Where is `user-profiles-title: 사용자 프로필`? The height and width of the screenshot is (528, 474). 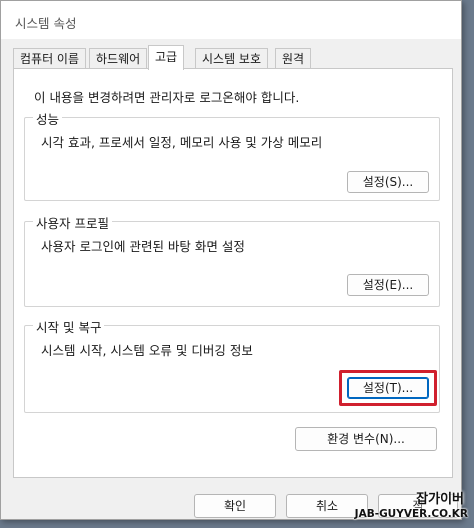
user-profiles-title: 사용자 프로필 is located at coordinates (72, 222).